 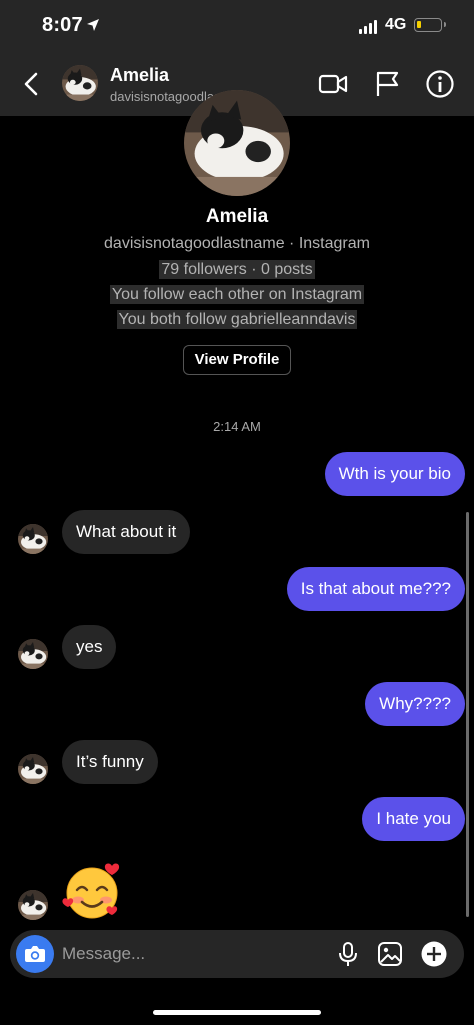 What do you see at coordinates (333, 84) in the screenshot?
I see `video-call-icon` at bounding box center [333, 84].